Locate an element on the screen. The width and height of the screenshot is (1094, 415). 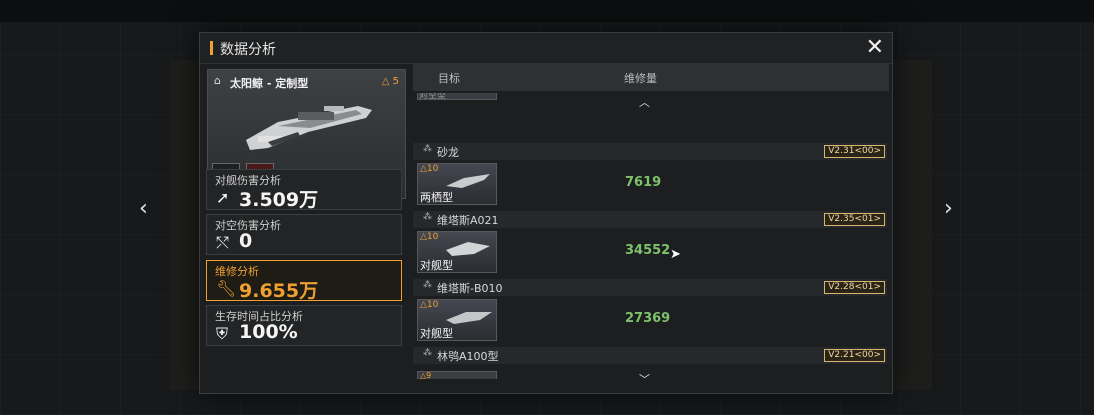
close-button: ✕ is located at coordinates (875, 48).